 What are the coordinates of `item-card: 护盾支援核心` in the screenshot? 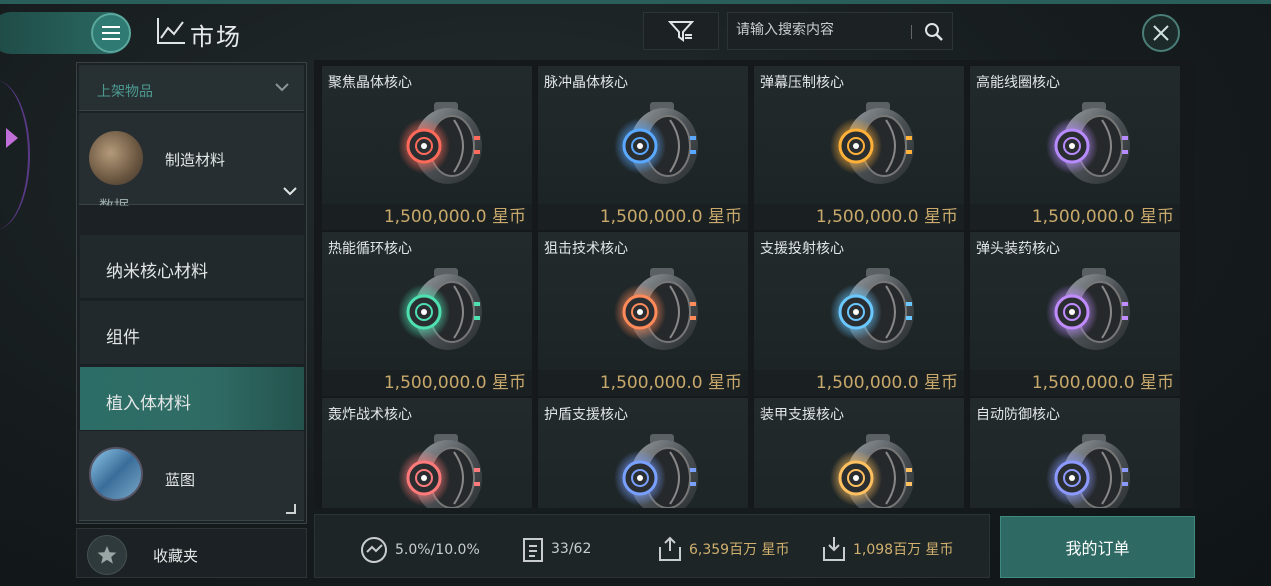 It's located at (643, 453).